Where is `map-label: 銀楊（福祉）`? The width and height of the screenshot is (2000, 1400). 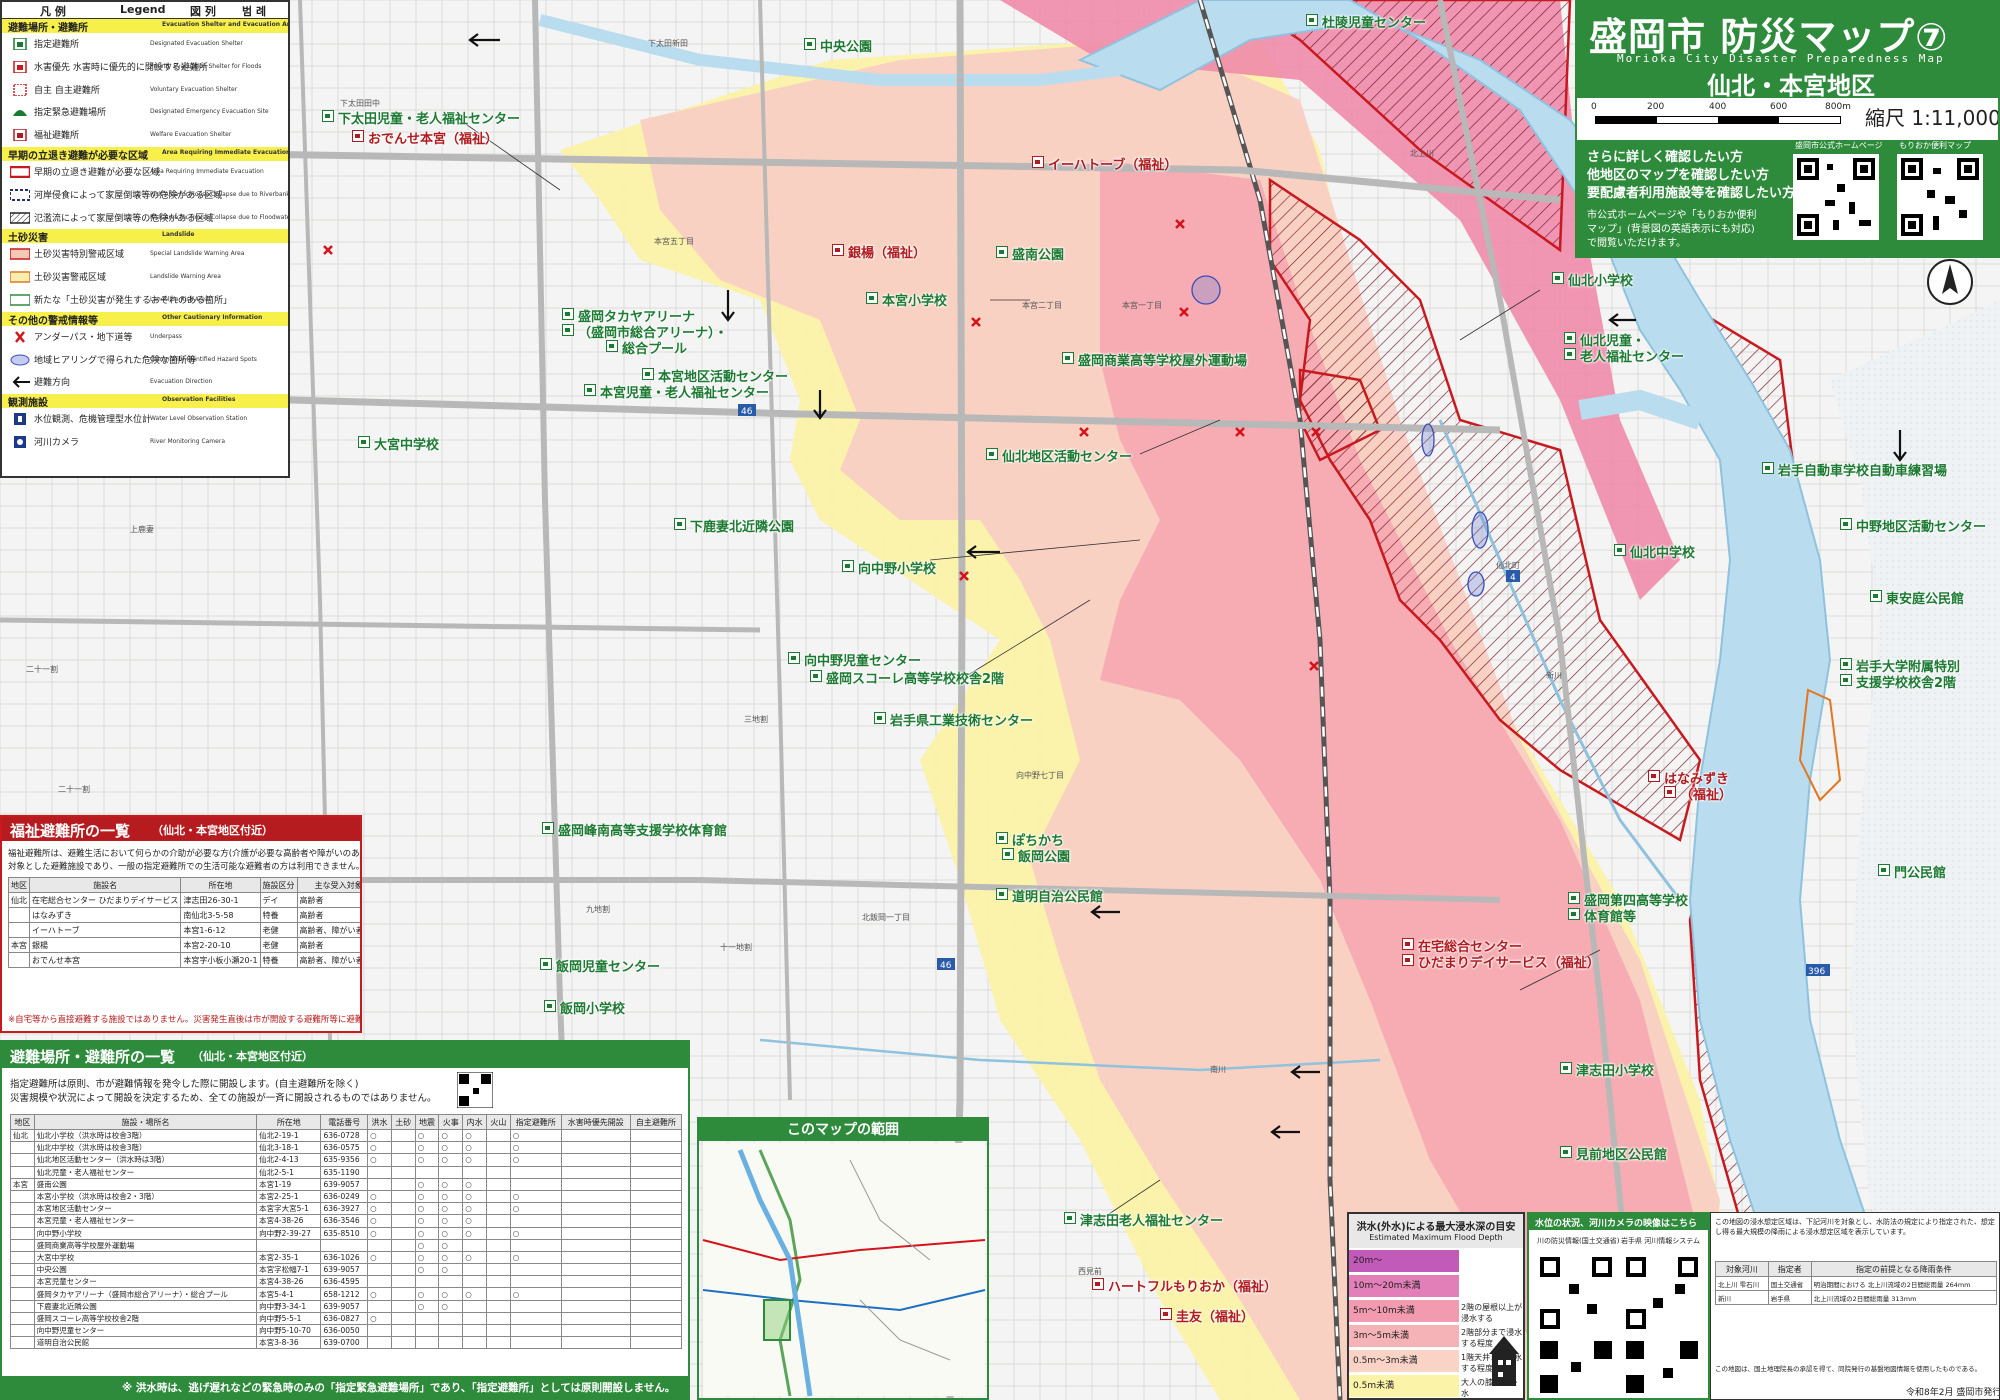
map-label: 銀楊（福祉） is located at coordinates (887, 251).